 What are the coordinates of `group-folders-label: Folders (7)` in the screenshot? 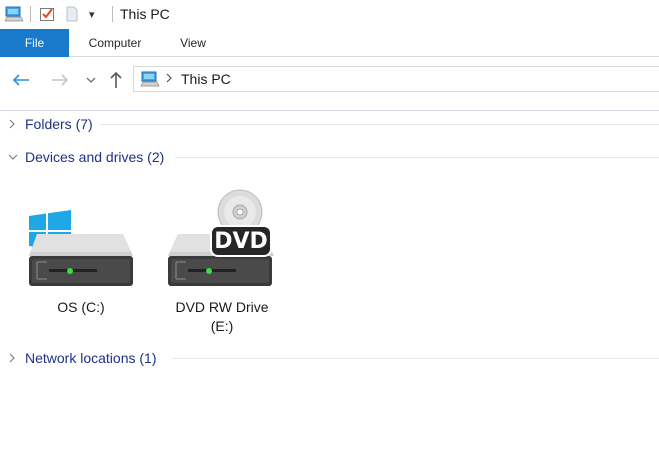 It's located at (62, 124).